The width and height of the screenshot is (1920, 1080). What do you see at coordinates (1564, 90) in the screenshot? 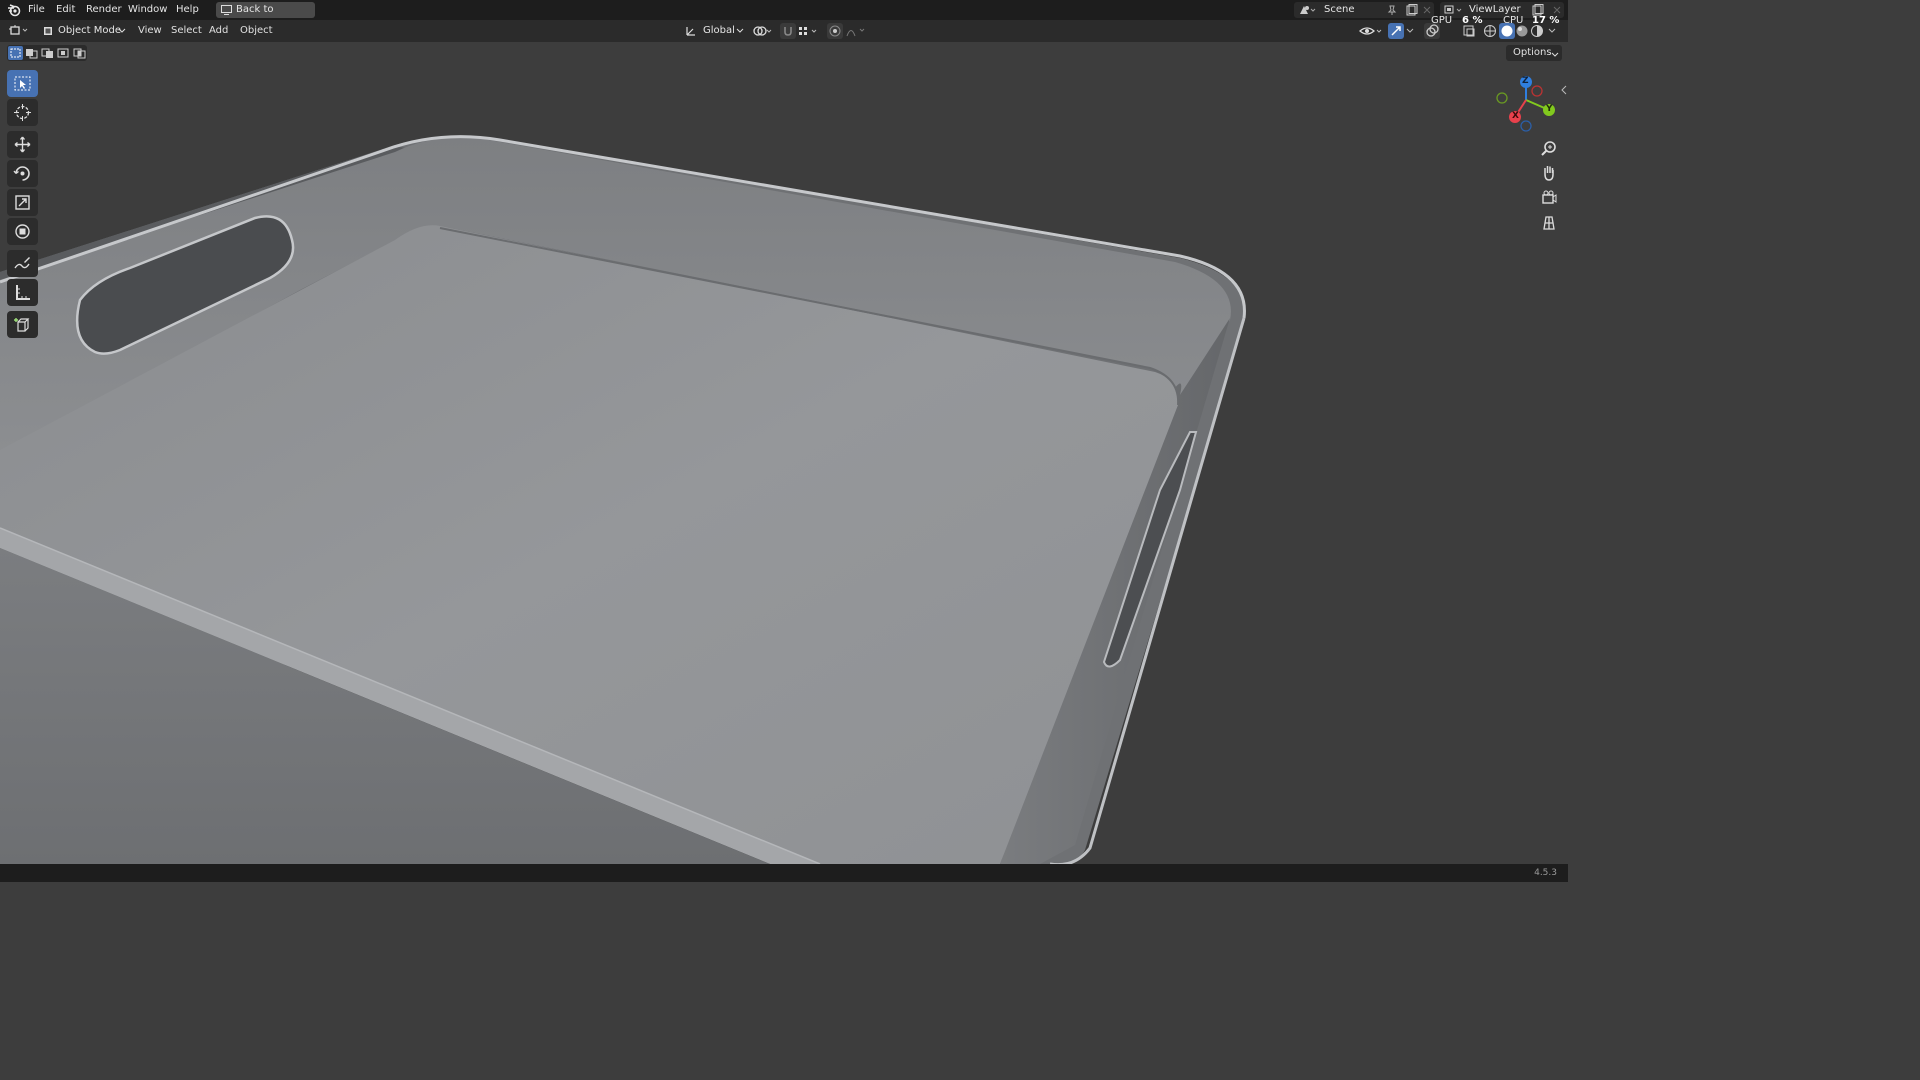
I see `sidebar-toggle-icon` at bounding box center [1564, 90].